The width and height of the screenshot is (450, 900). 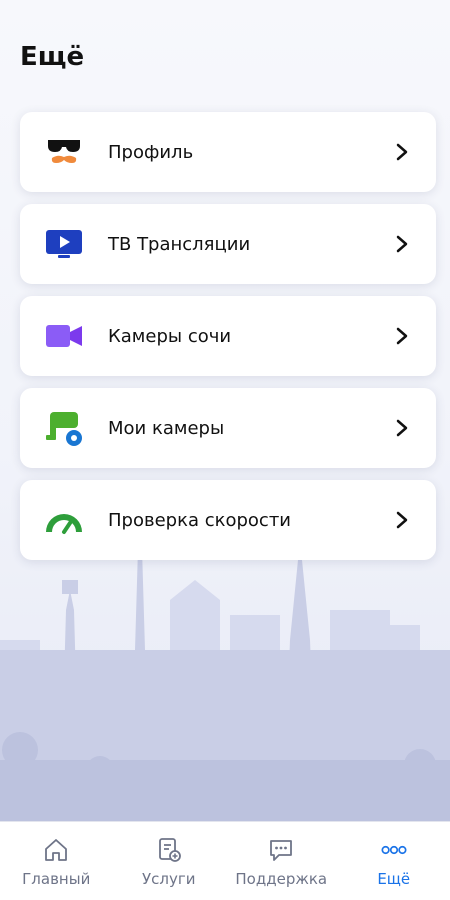 I want to click on menu-item-profile: Профиль, so click(x=228, y=152).